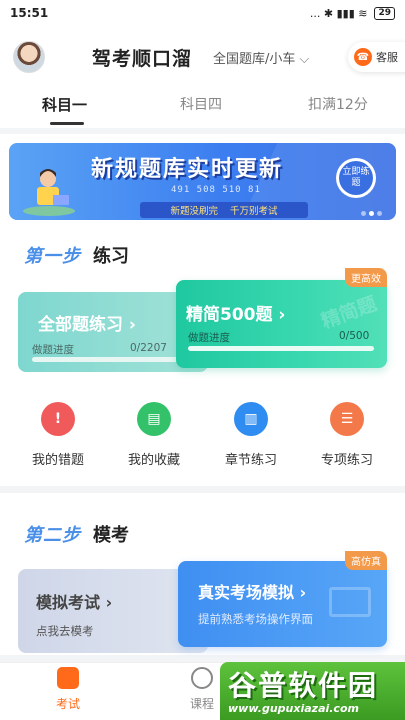  What do you see at coordinates (366, 560) in the screenshot?
I see `high-fidelity-badge: 高仿真` at bounding box center [366, 560].